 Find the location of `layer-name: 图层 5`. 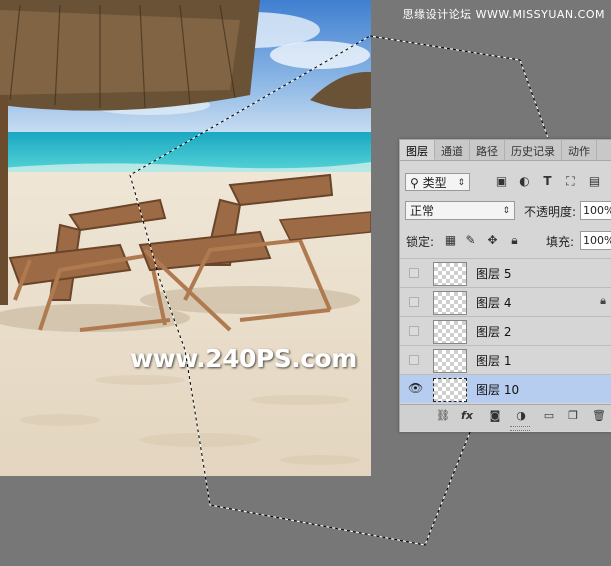

layer-name: 图层 5 is located at coordinates (493, 273).